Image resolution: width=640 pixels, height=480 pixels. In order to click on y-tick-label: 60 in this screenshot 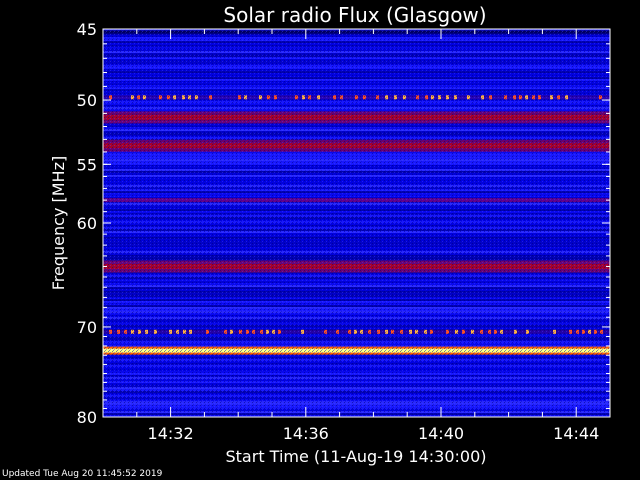, I will do `click(87, 223)`.